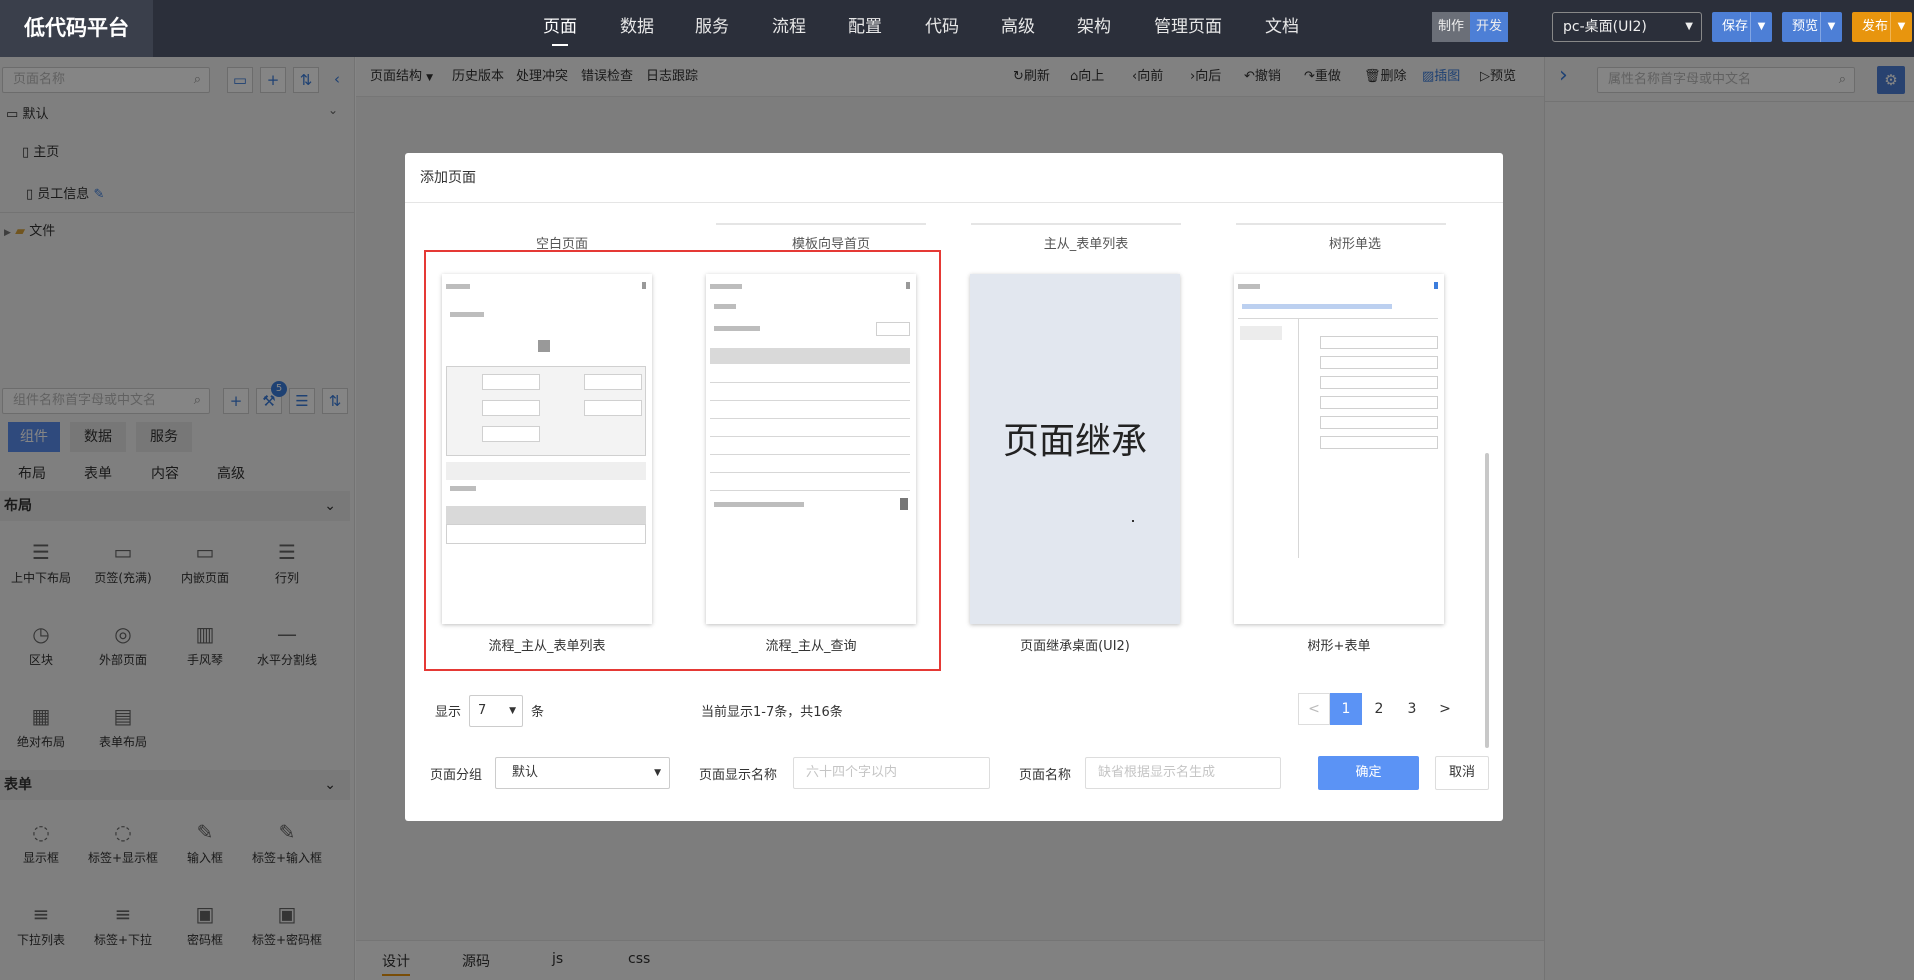 The height and width of the screenshot is (980, 1914). Describe the element at coordinates (1346, 709) in the screenshot. I see `page-1-button: 1` at that location.